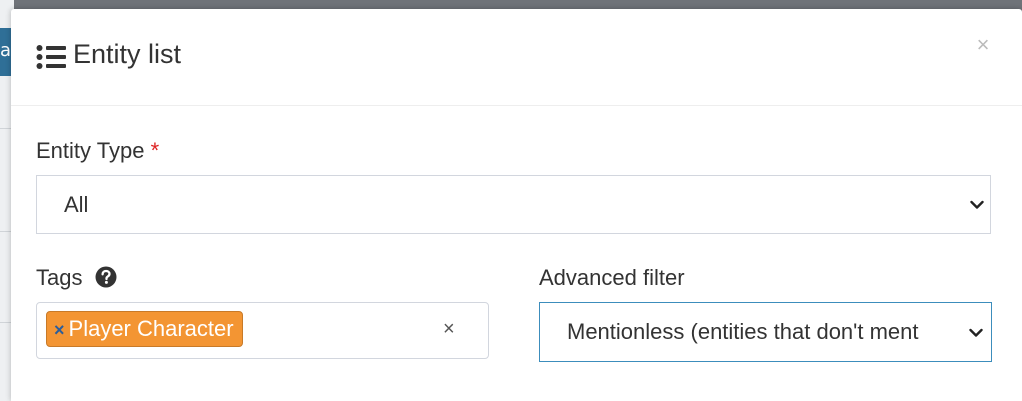 This screenshot has width=1022, height=401. Describe the element at coordinates (983, 45) in the screenshot. I see `close-button: ×` at that location.